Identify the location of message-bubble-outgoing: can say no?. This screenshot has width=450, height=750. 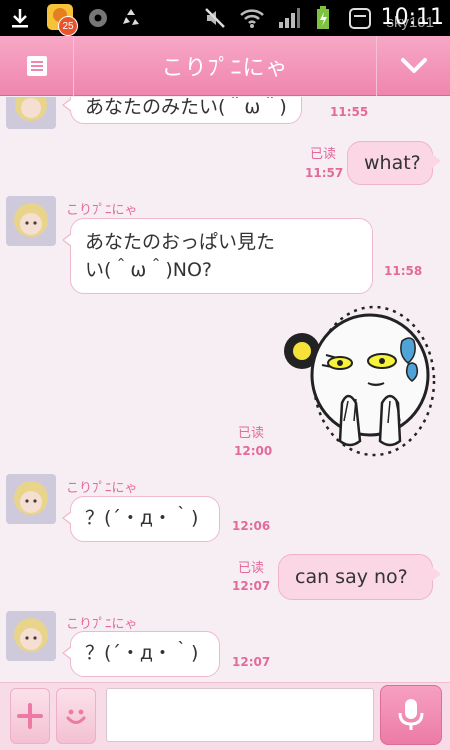
(359, 577).